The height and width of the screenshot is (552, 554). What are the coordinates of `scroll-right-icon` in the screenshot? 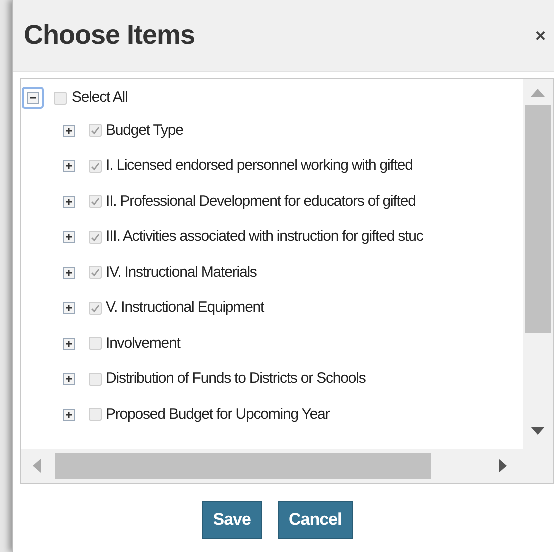 It's located at (503, 466).